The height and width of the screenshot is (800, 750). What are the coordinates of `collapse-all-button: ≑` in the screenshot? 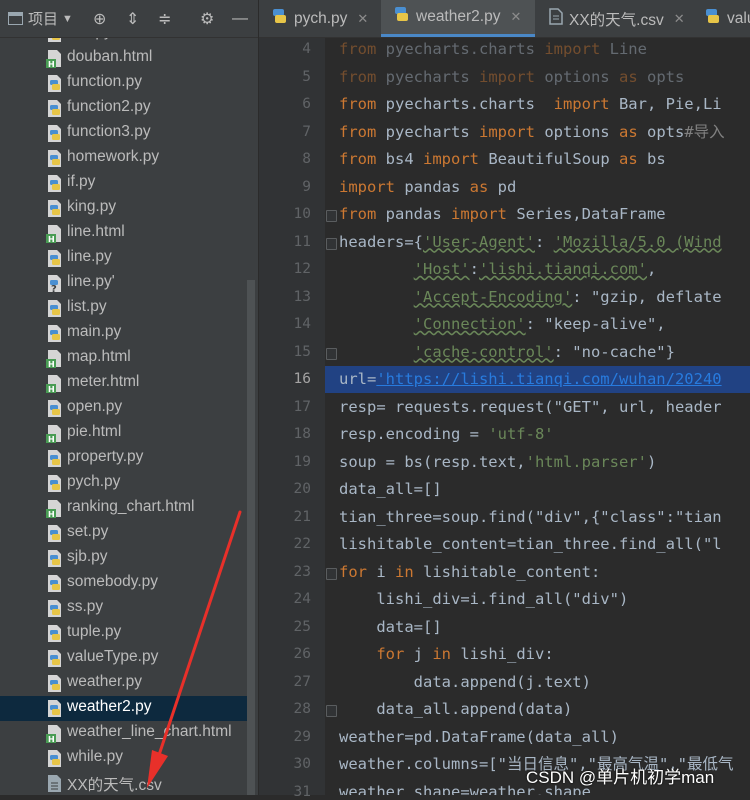 It's located at (164, 18).